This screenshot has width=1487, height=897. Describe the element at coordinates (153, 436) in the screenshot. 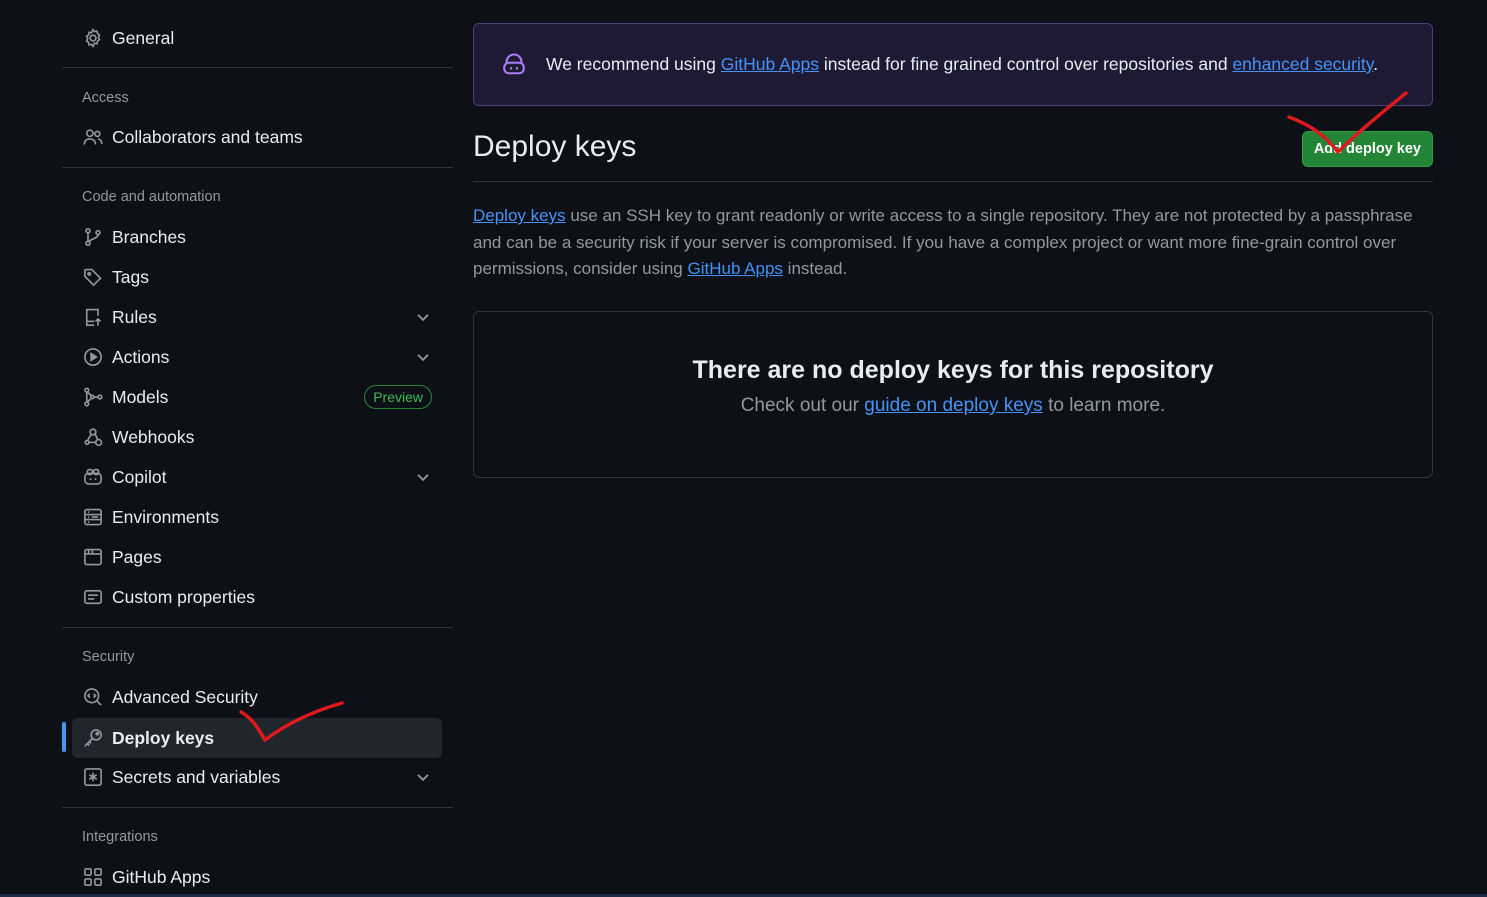

I see `sidebar-item-label: Webhooks` at that location.